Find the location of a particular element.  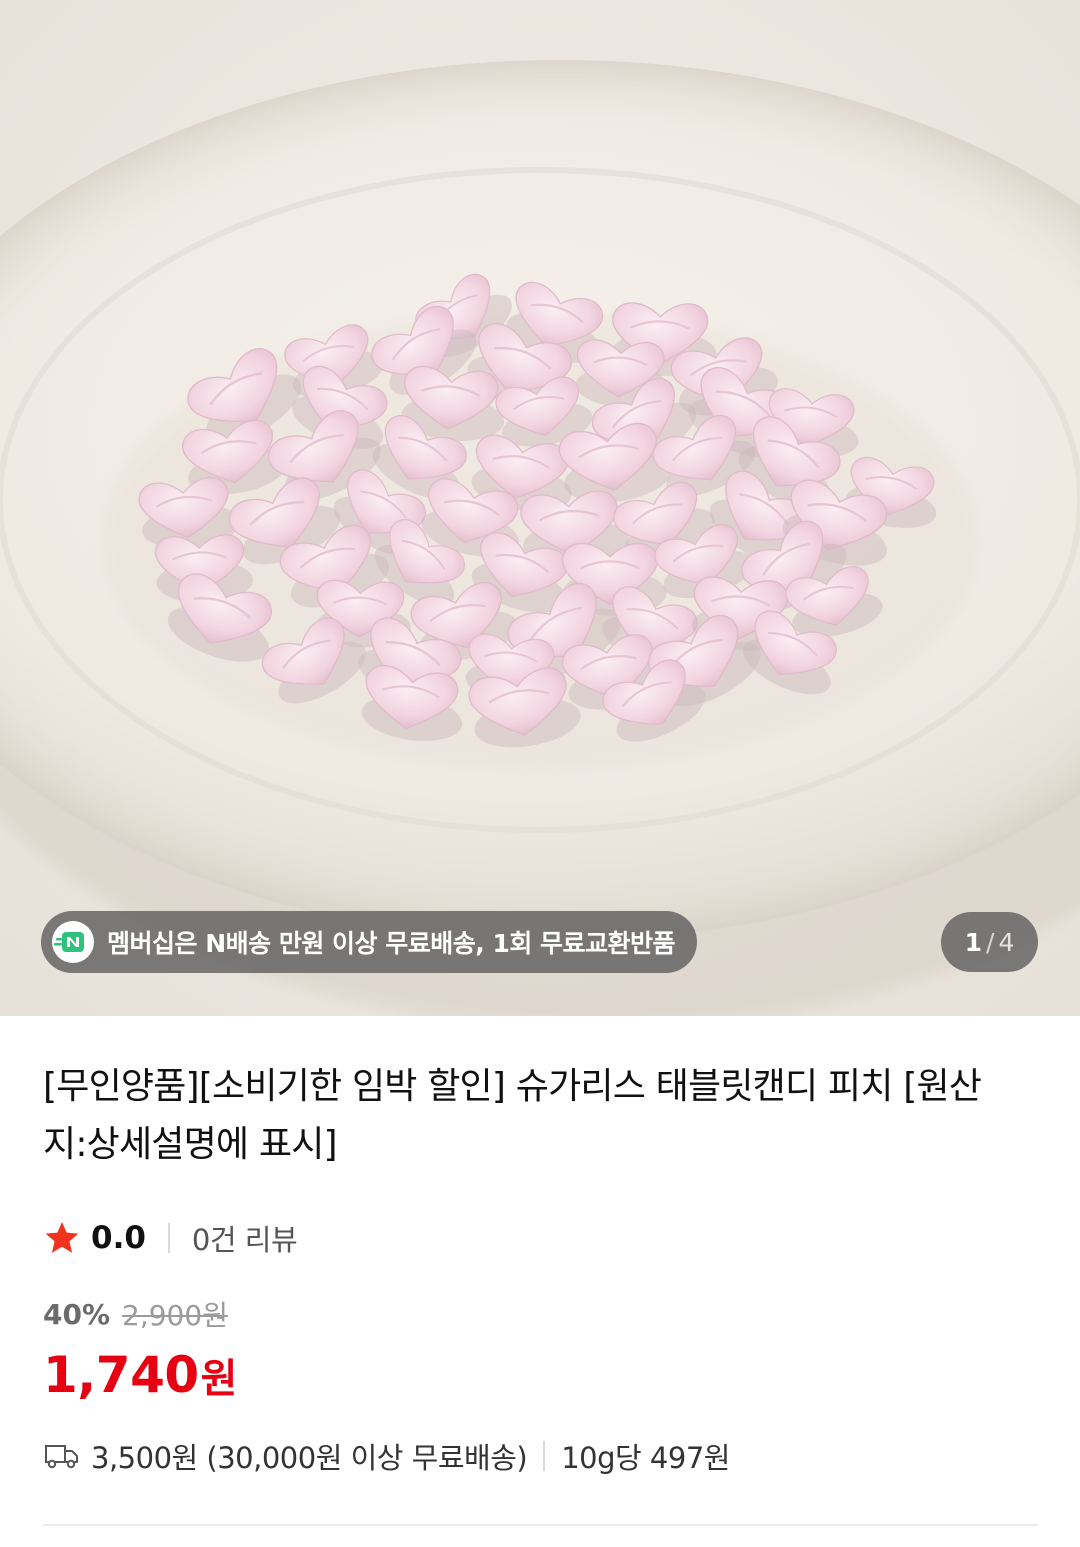

sale-price: 1,740 원 is located at coordinates (140, 1379).